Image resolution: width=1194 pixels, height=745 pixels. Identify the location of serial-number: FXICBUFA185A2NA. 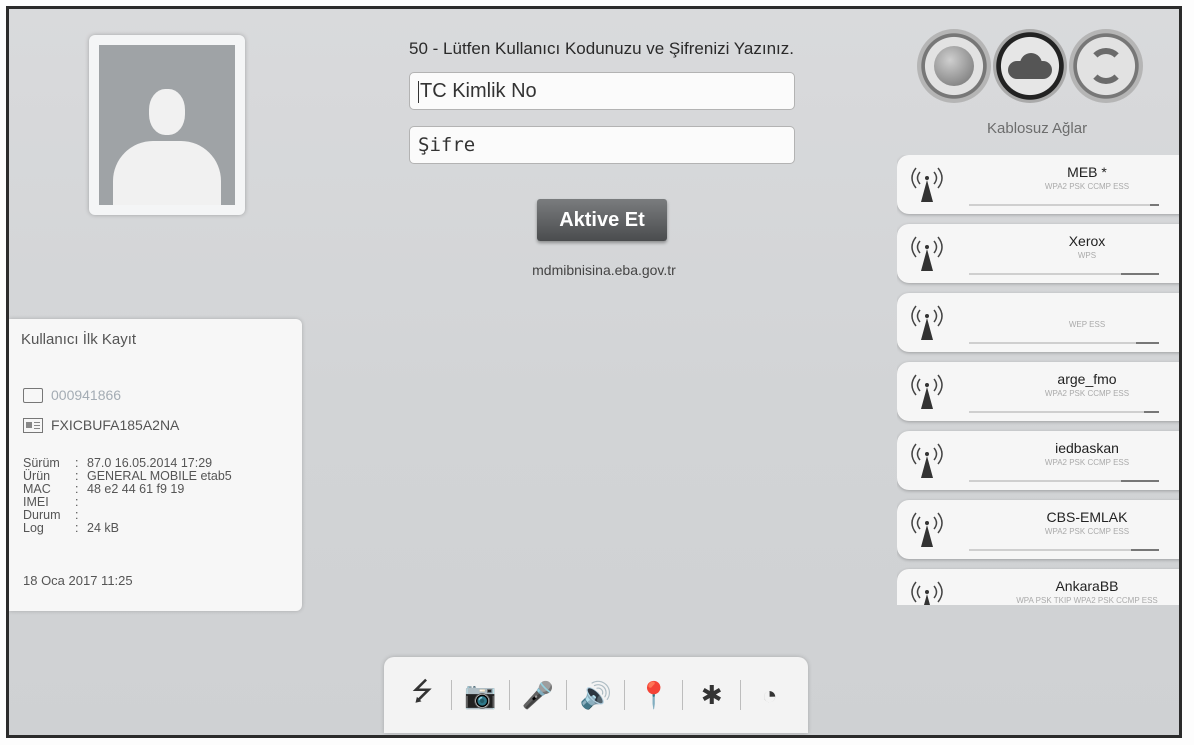
(115, 425).